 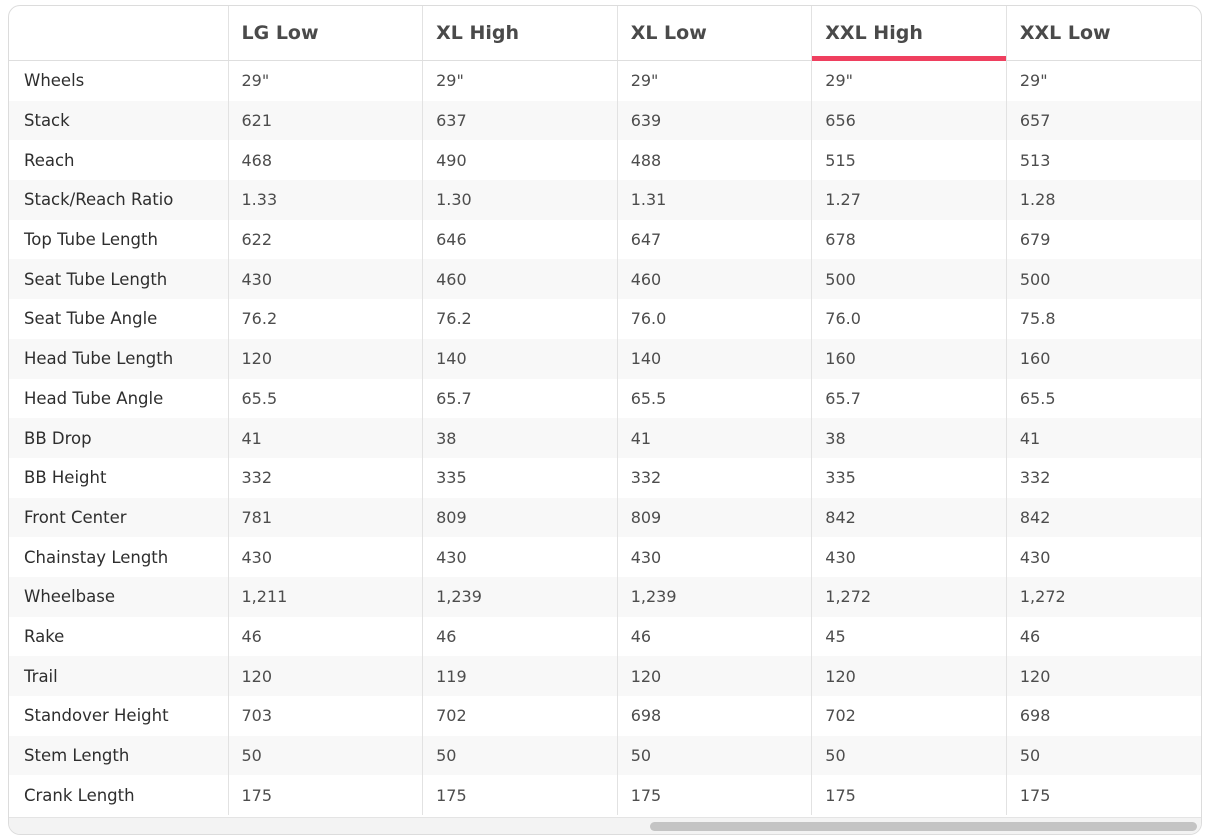 I want to click on row-label: Head Tube Length, so click(x=118, y=358).